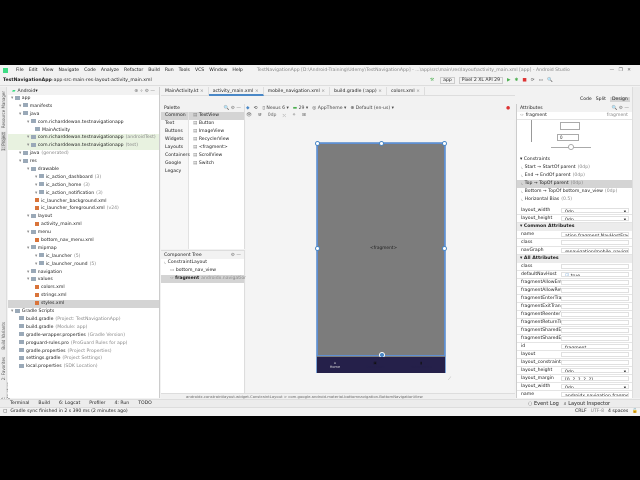  I want to click on component-tree-settings-icon: ⚙ —, so click(236, 255).